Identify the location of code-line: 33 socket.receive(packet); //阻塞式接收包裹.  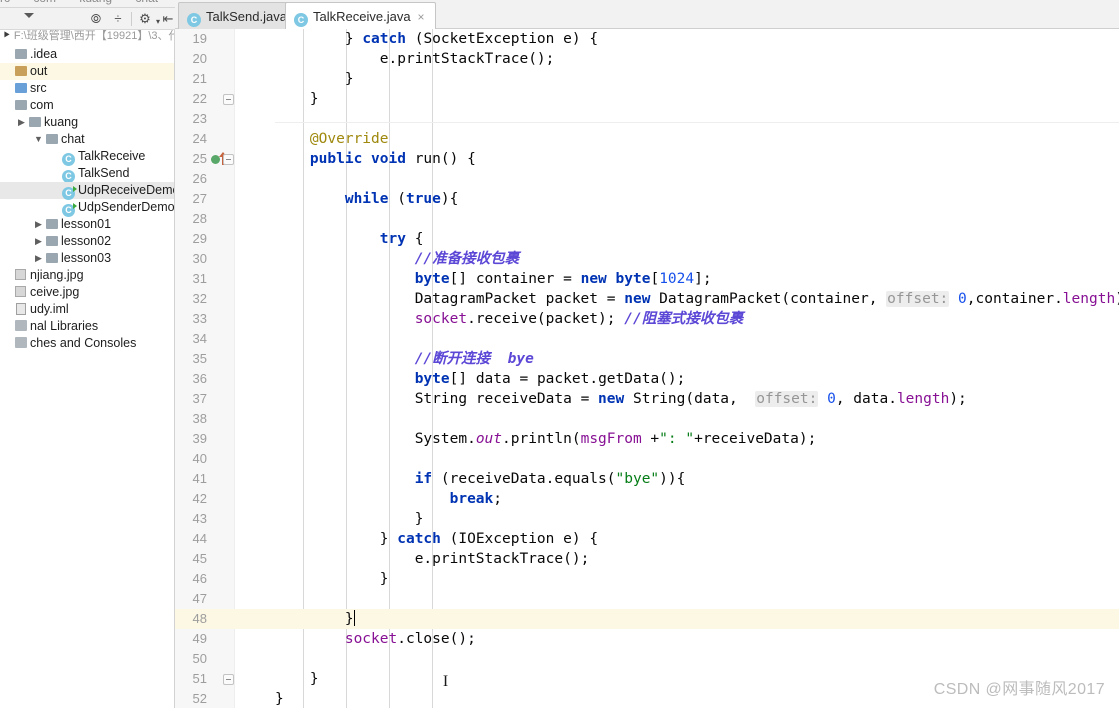
(647, 319).